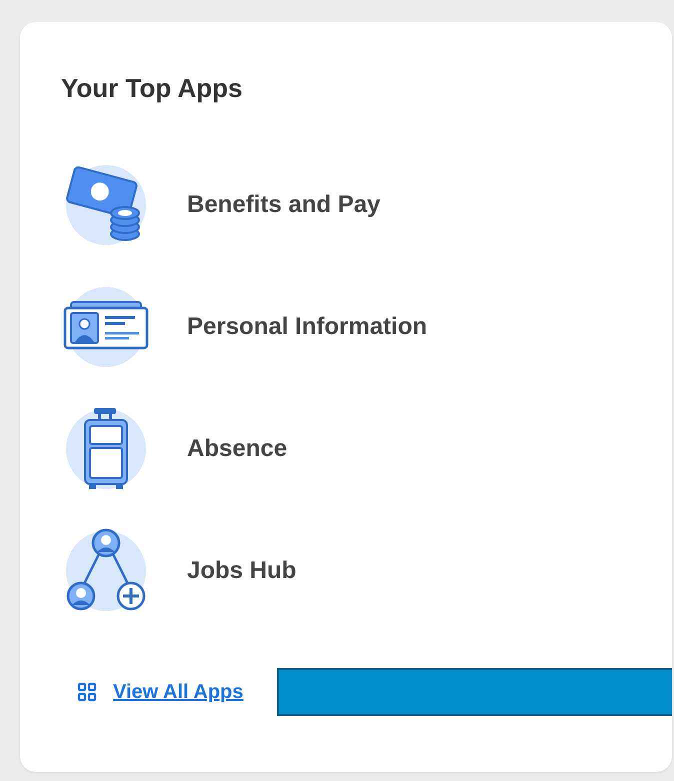 Image resolution: width=674 pixels, height=781 pixels. Describe the element at coordinates (237, 449) in the screenshot. I see `app-link: Absence` at that location.